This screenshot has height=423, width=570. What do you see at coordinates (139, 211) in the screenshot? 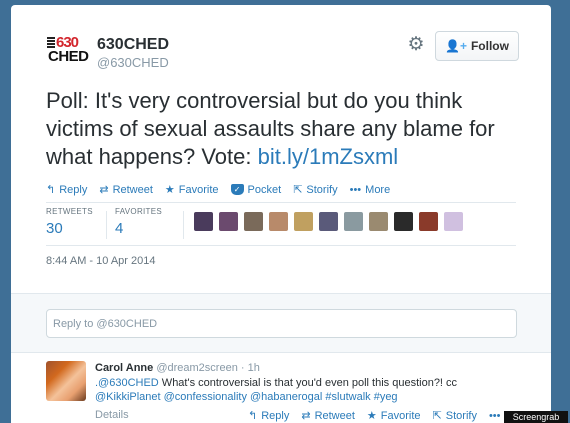
I see `favorites-label: FAVORITES` at bounding box center [139, 211].